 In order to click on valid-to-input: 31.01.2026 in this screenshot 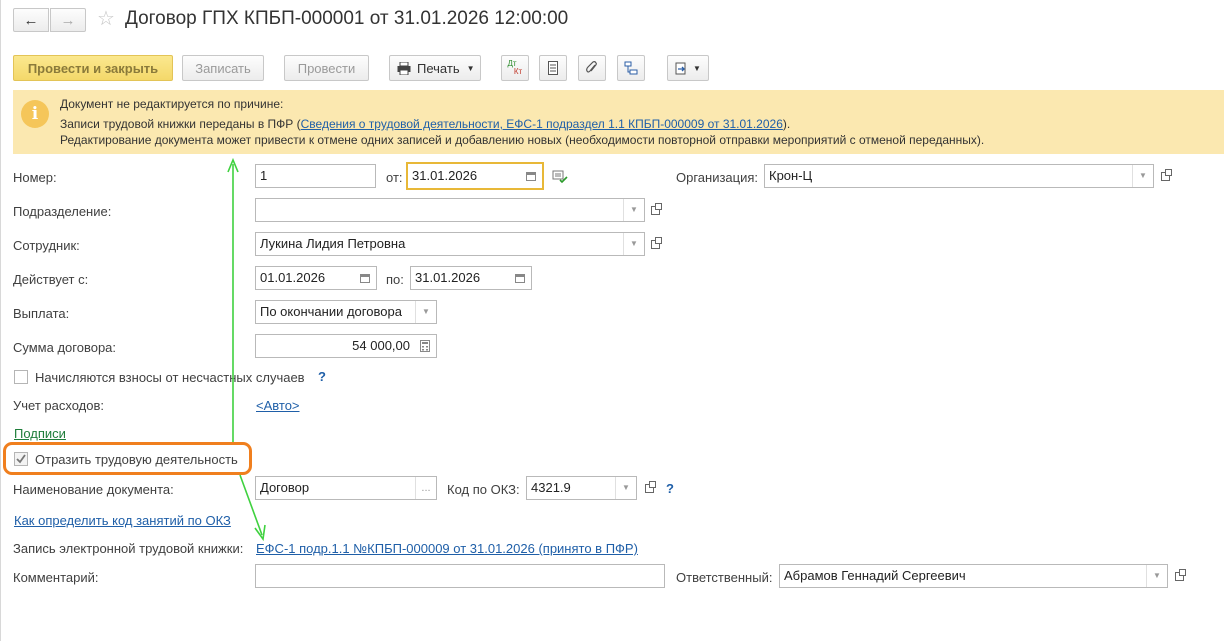, I will do `click(471, 278)`.